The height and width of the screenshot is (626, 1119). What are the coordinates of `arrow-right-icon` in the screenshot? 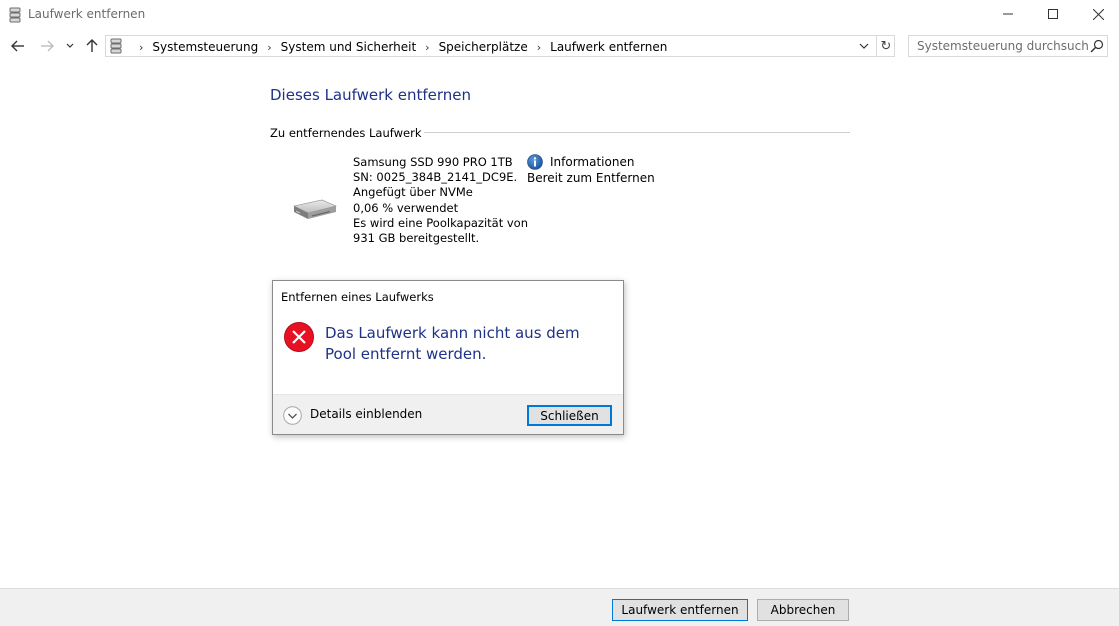 It's located at (47, 46).